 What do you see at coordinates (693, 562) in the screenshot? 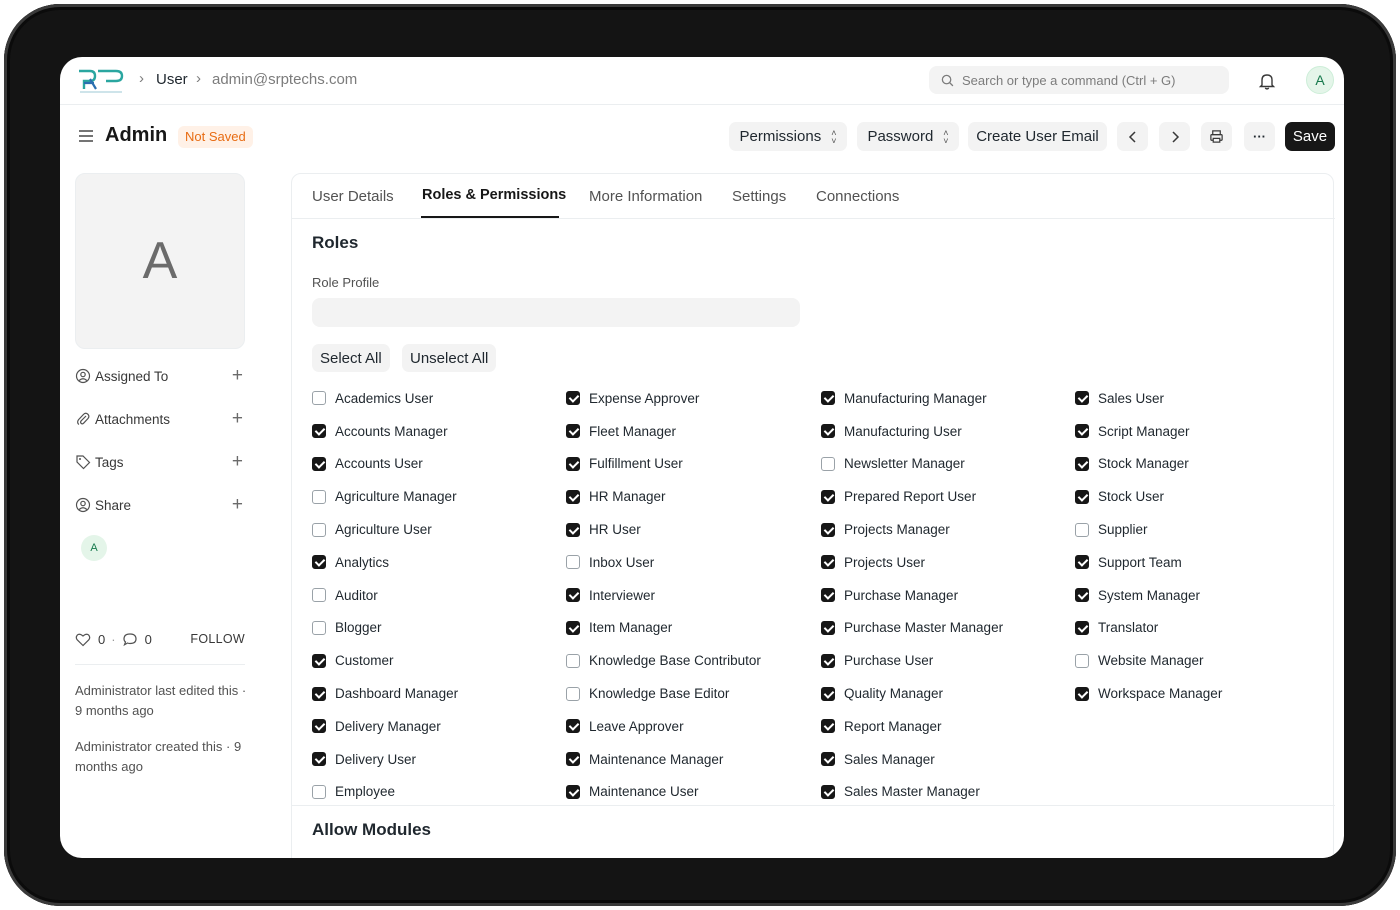
I see `role-checkbox-row: Inbox User` at bounding box center [693, 562].